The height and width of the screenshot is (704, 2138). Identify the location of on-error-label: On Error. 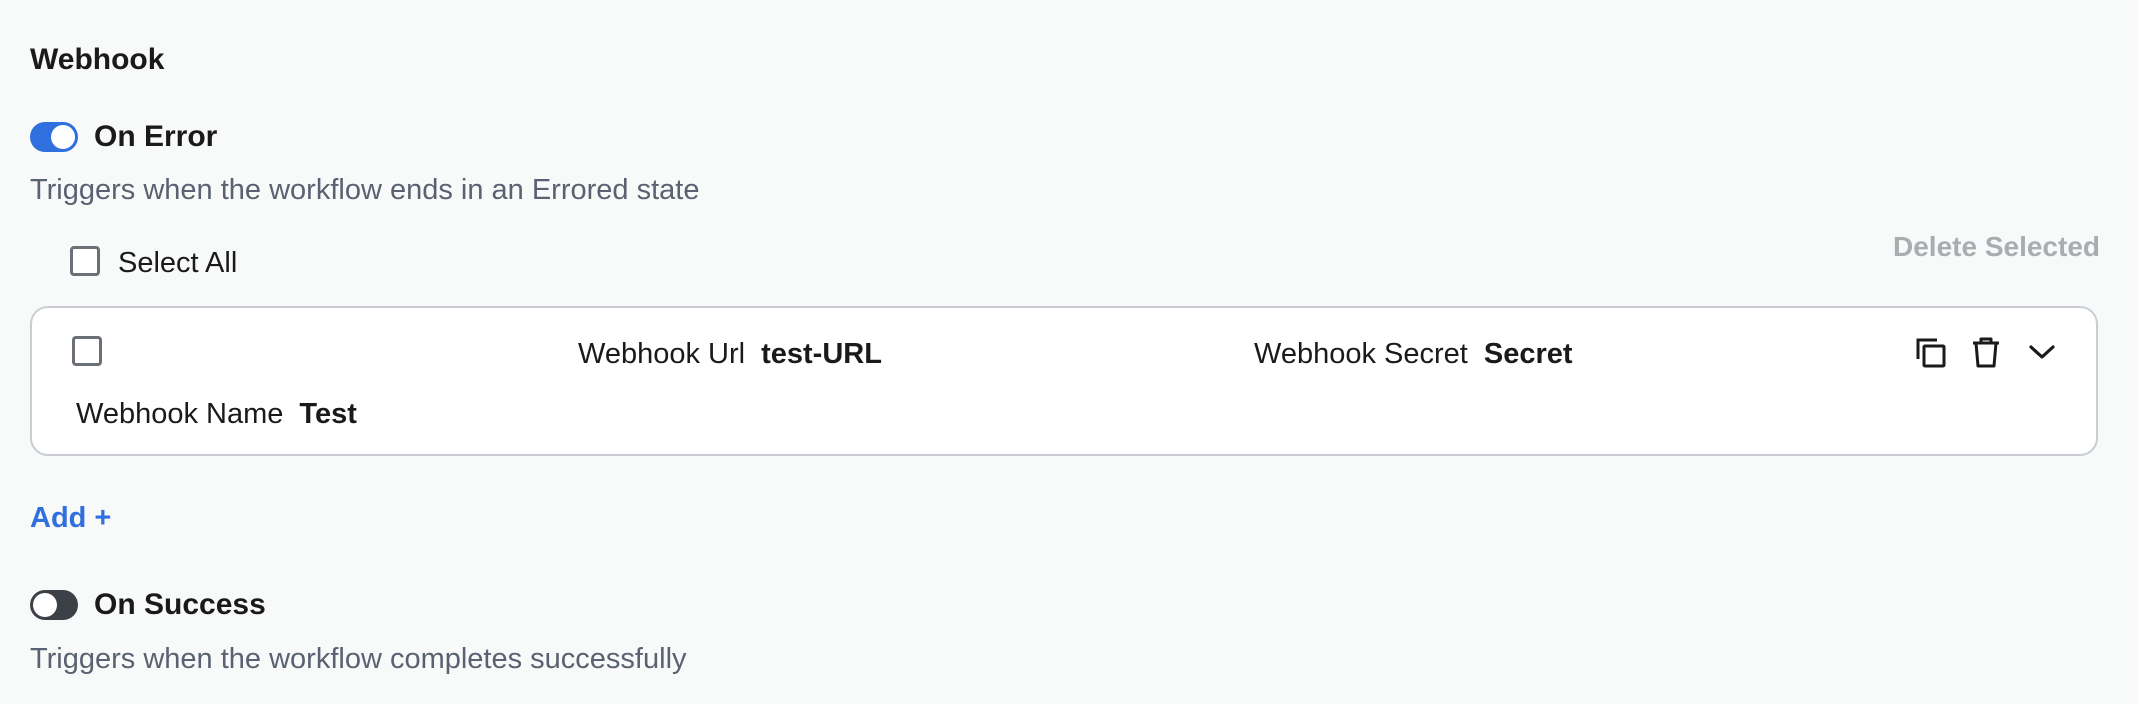
(156, 136).